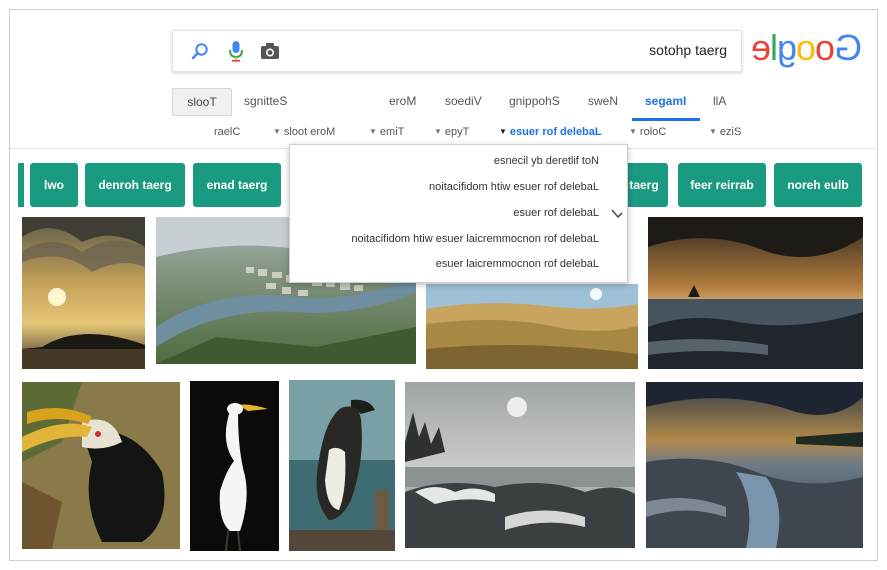 The width and height of the screenshot is (887, 570). I want to click on filter-more-tools: More tools▼, so click(302, 132).